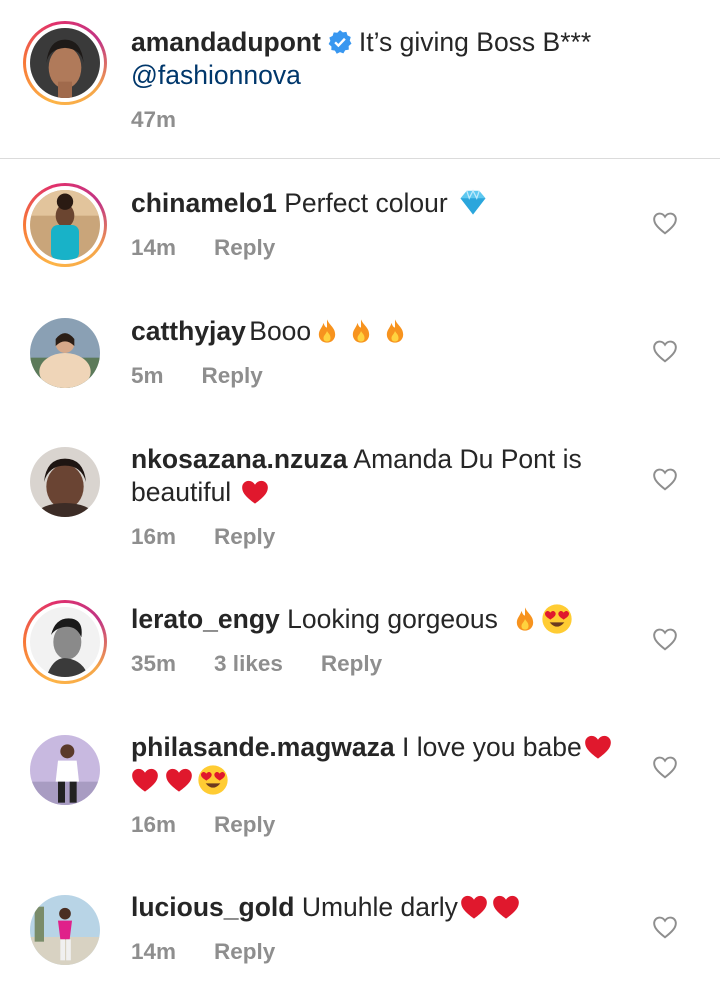 The height and width of the screenshot is (987, 720). I want to click on caption-meta: 47m, so click(172, 120).